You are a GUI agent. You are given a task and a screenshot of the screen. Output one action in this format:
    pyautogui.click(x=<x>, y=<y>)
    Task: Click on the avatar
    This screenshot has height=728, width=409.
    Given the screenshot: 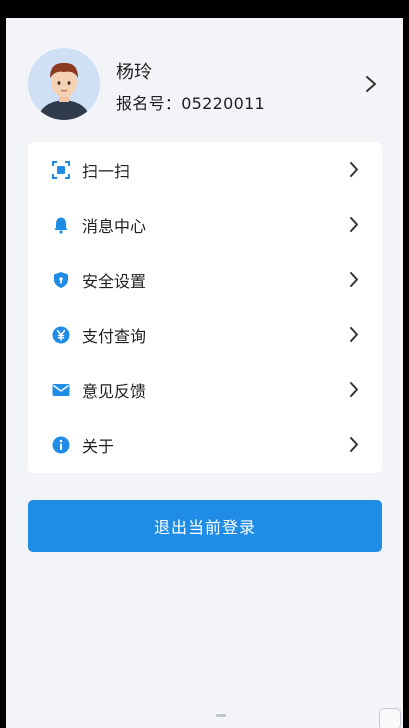 What is the action you would take?
    pyautogui.click(x=64, y=84)
    